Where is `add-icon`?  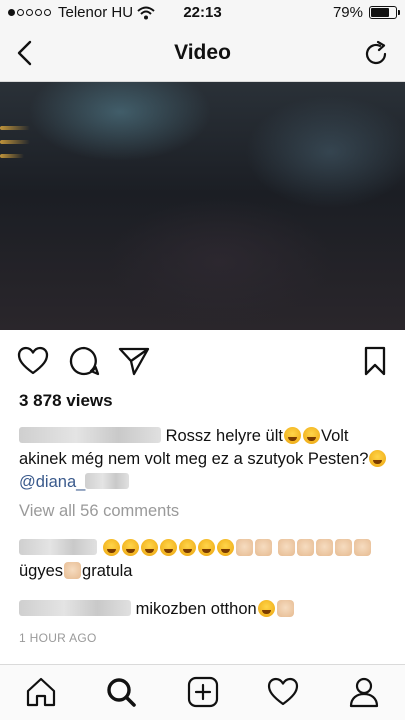 add-icon is located at coordinates (203, 692).